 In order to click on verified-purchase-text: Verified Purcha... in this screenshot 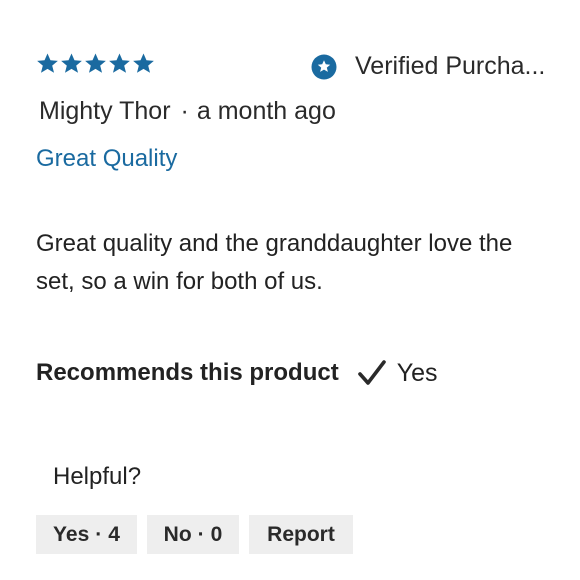, I will do `click(450, 66)`.